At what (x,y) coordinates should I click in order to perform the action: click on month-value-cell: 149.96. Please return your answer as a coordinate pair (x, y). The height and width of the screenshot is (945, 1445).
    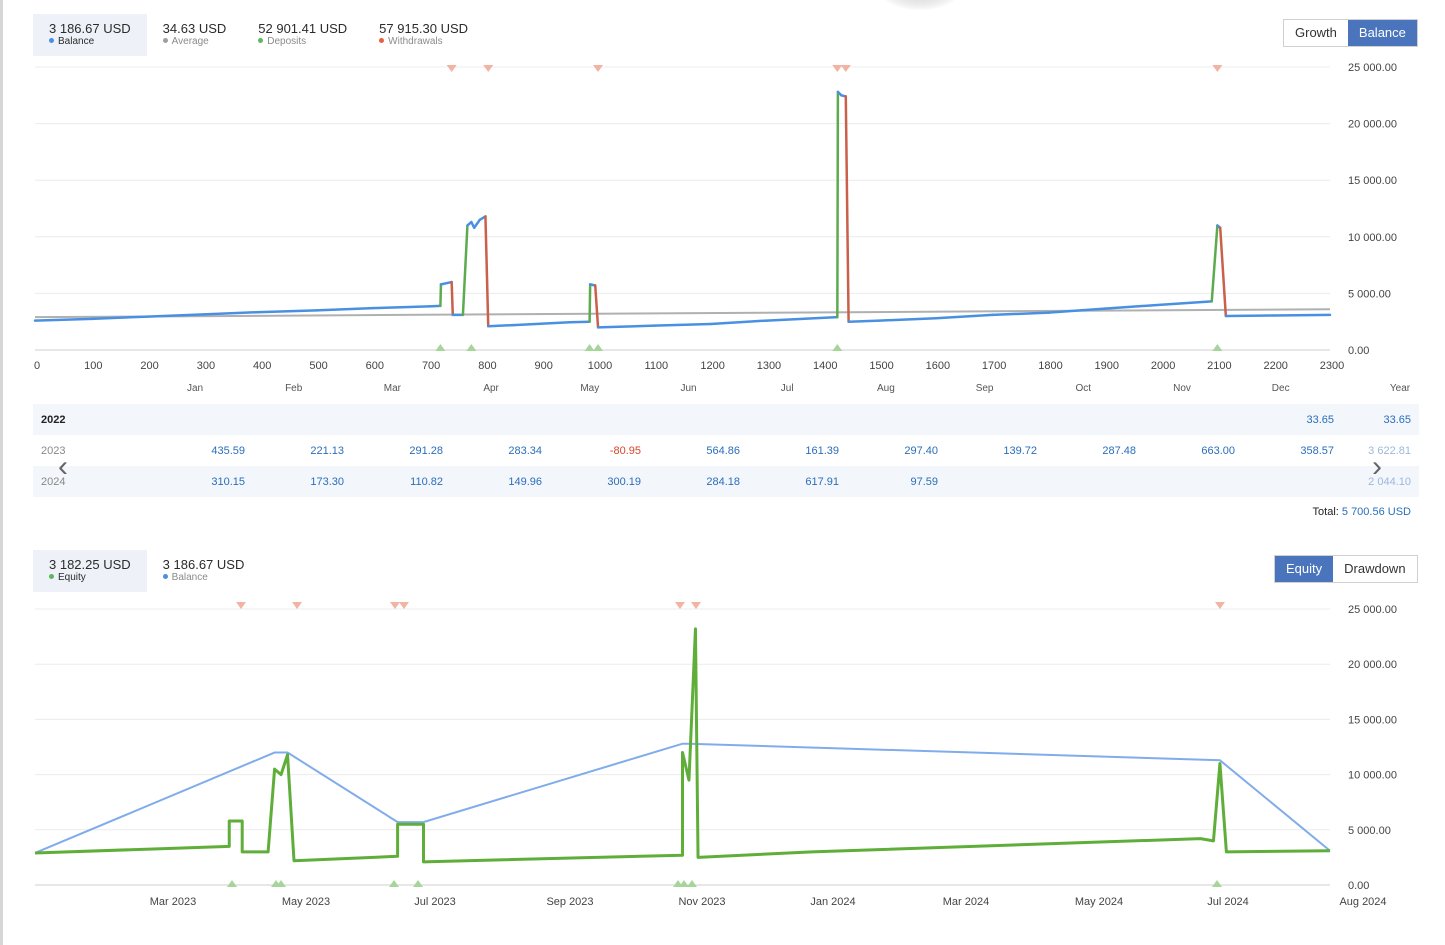
    Looking at the image, I should click on (525, 482).